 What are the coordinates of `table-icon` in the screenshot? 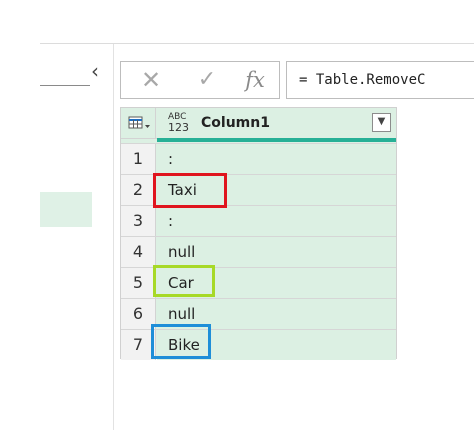 It's located at (139, 122).